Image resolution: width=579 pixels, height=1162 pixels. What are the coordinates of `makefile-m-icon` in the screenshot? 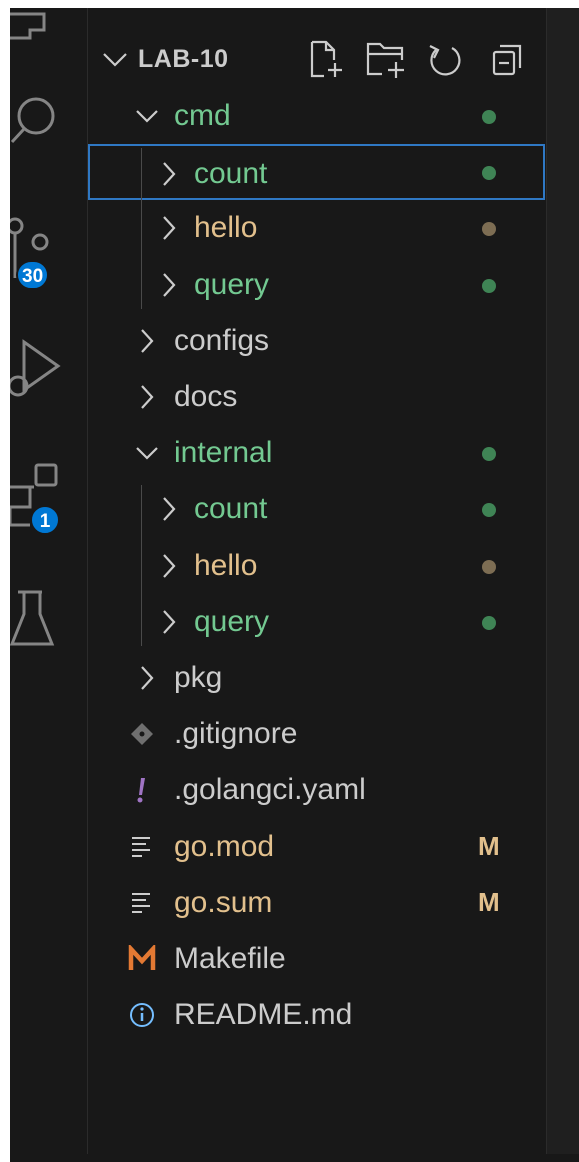 It's located at (142, 957).